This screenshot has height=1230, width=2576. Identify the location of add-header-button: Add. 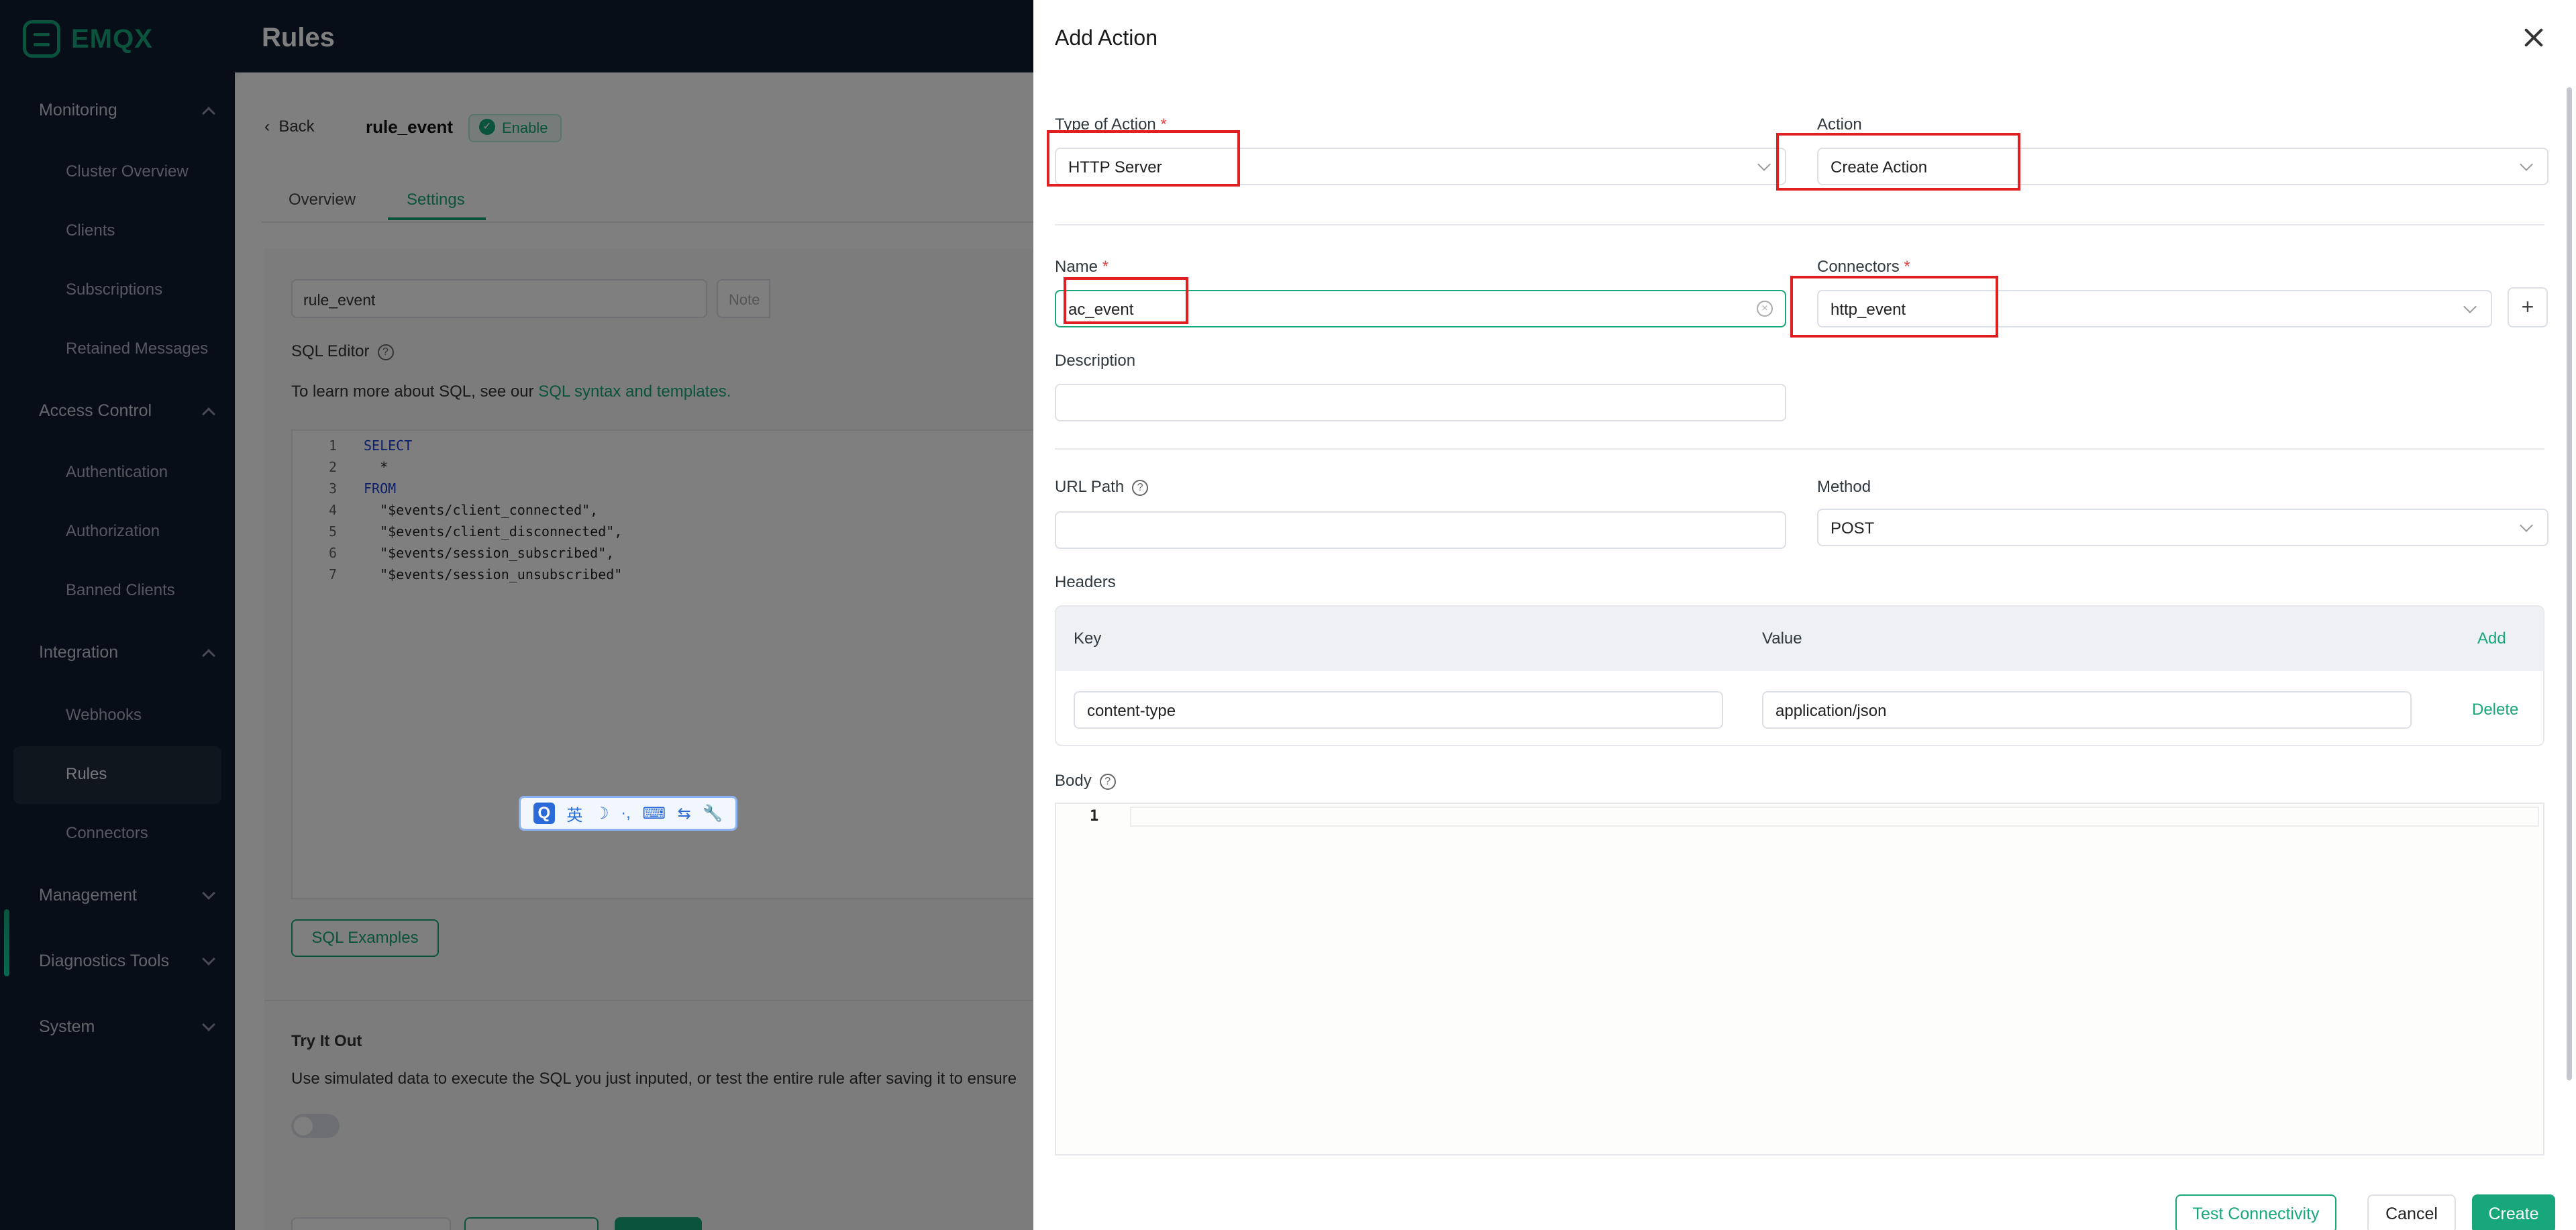
(2491, 638).